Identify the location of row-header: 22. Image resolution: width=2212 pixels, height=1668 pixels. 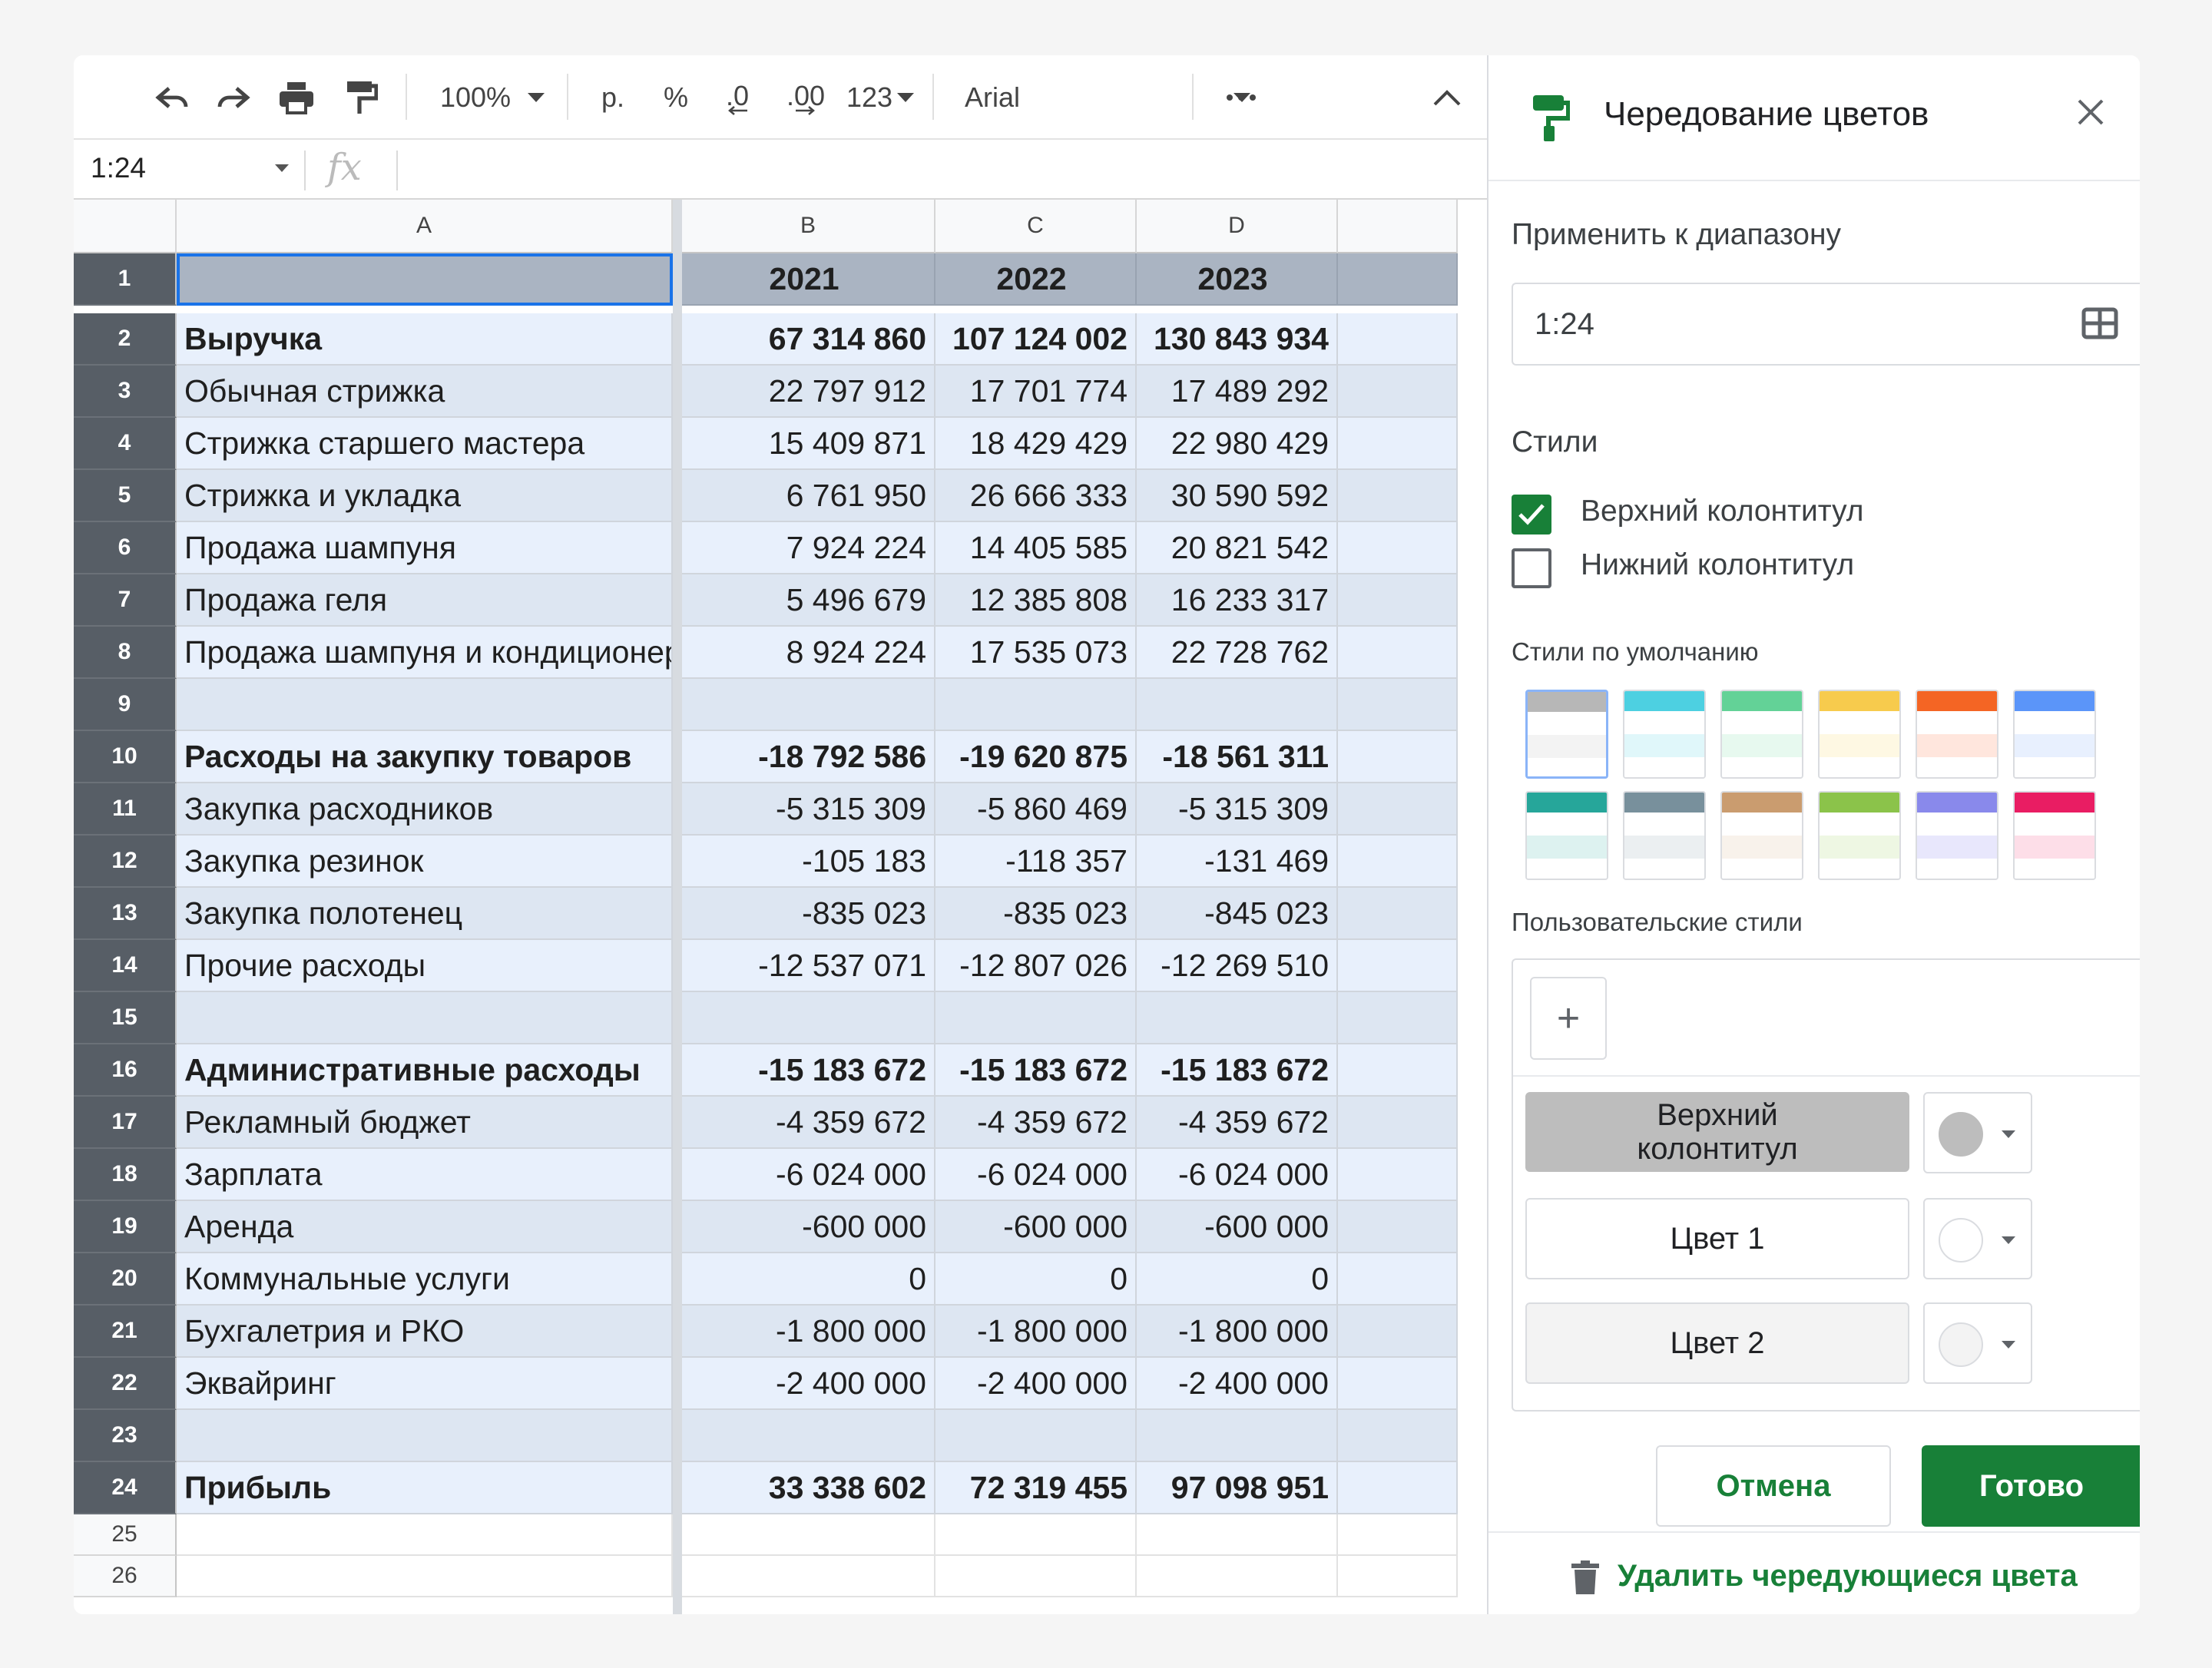
(126, 1384).